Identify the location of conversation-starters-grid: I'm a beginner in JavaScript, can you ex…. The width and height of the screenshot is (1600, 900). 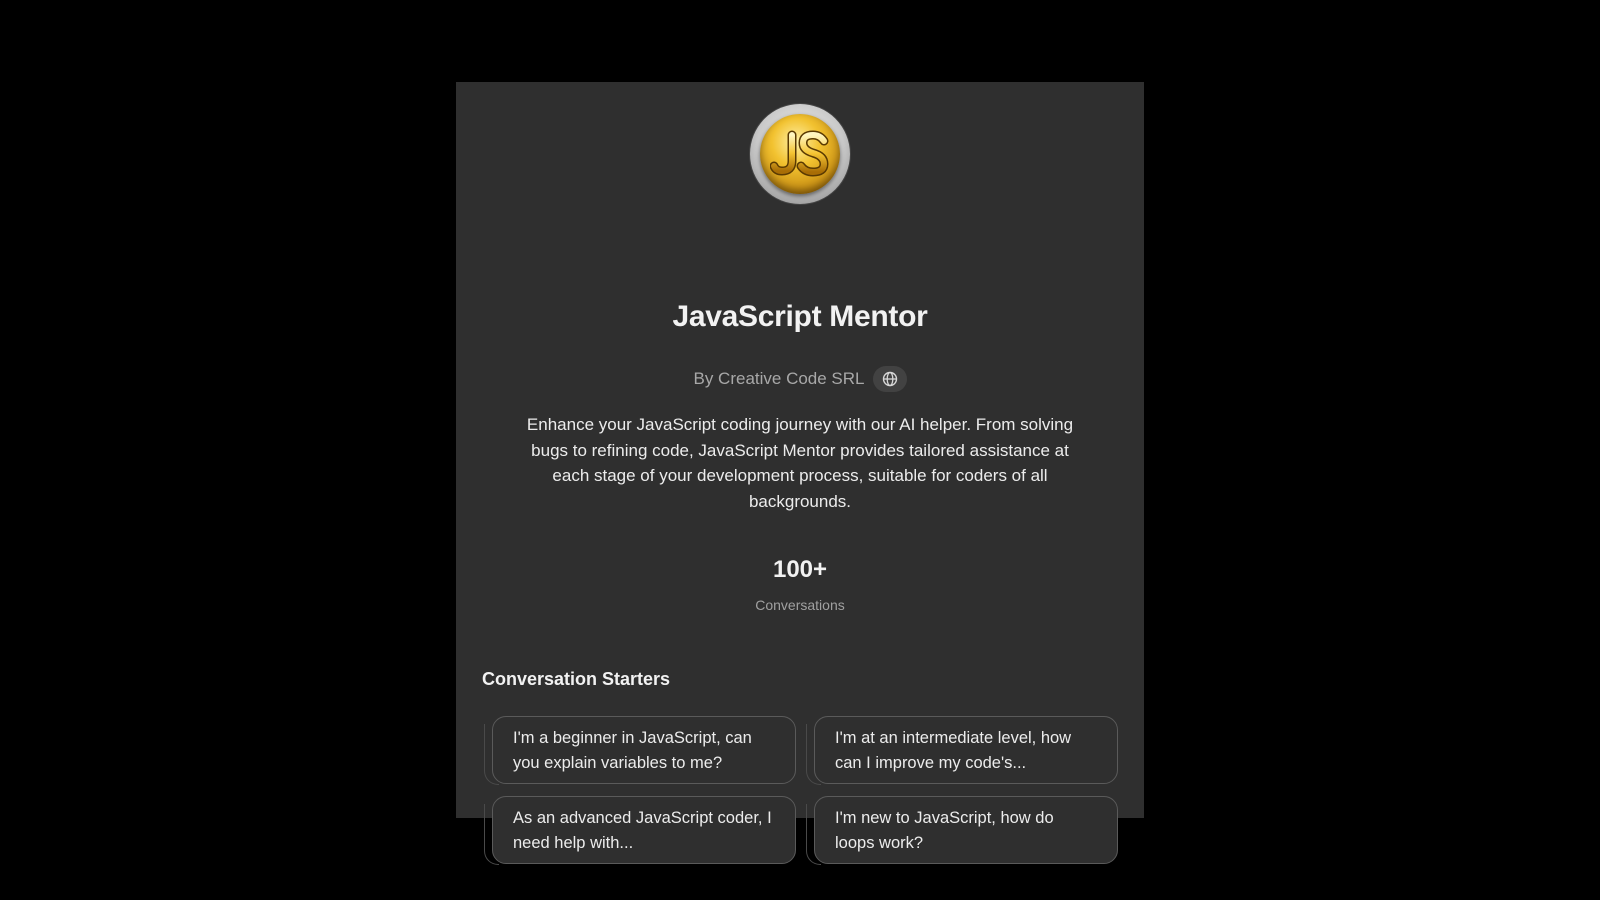
(802, 790).